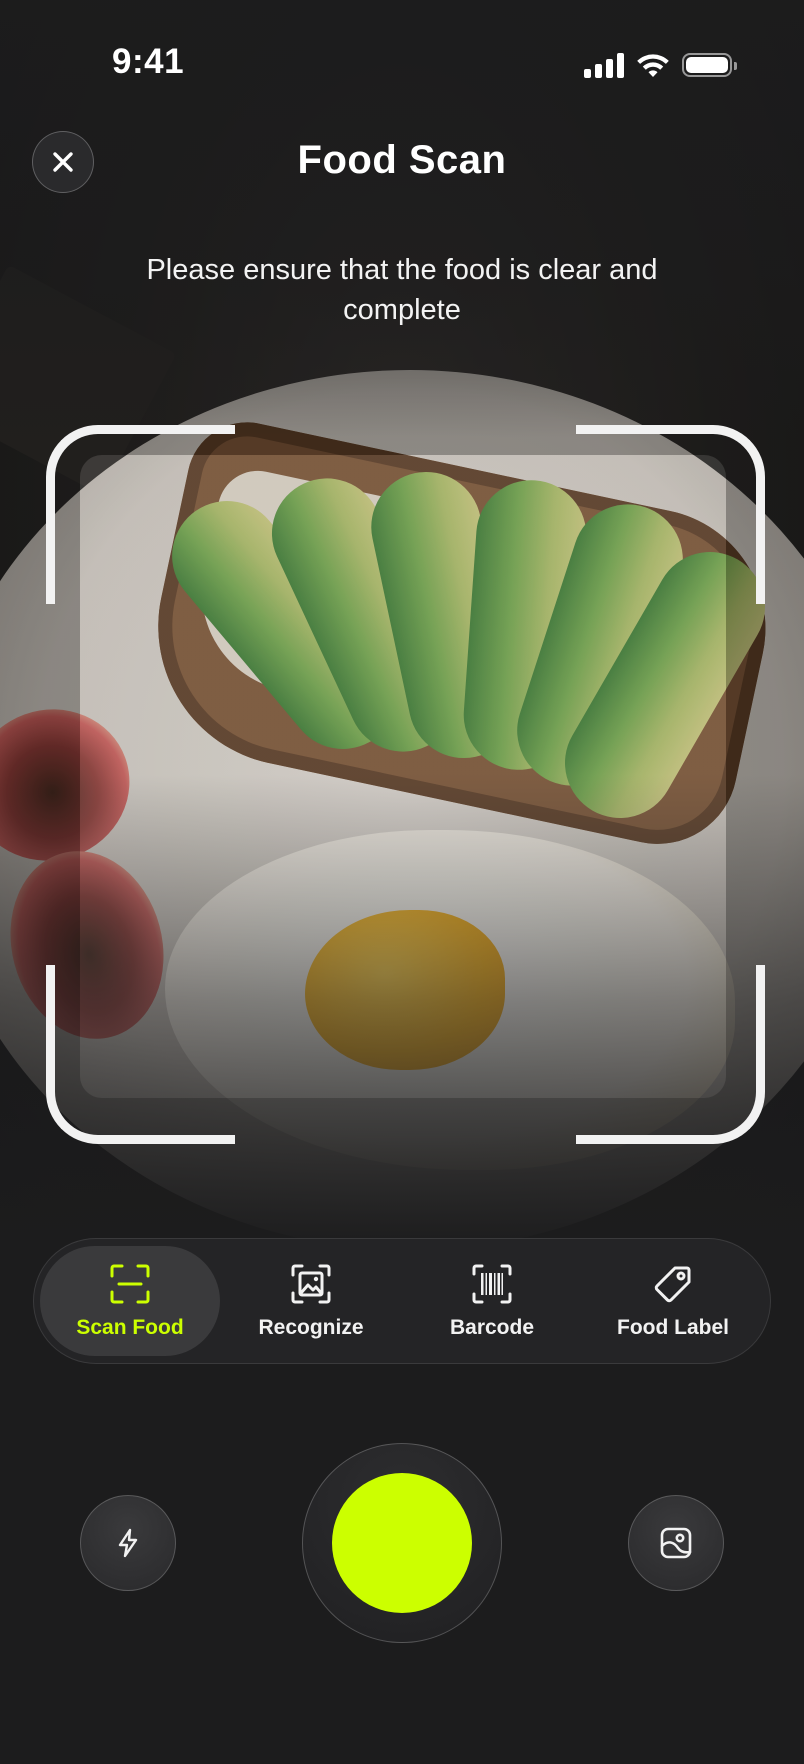 The image size is (804, 1764). I want to click on scan-frame-corner-bottom-right, so click(670, 1054).